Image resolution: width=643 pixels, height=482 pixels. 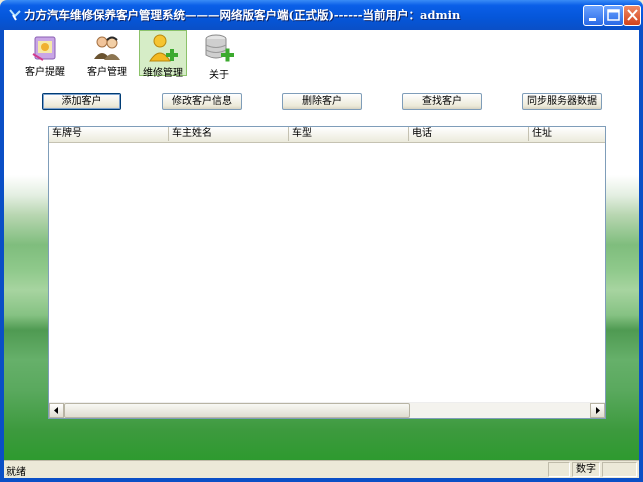 I want to click on find-customer-button: 查找客户, so click(x=442, y=101).